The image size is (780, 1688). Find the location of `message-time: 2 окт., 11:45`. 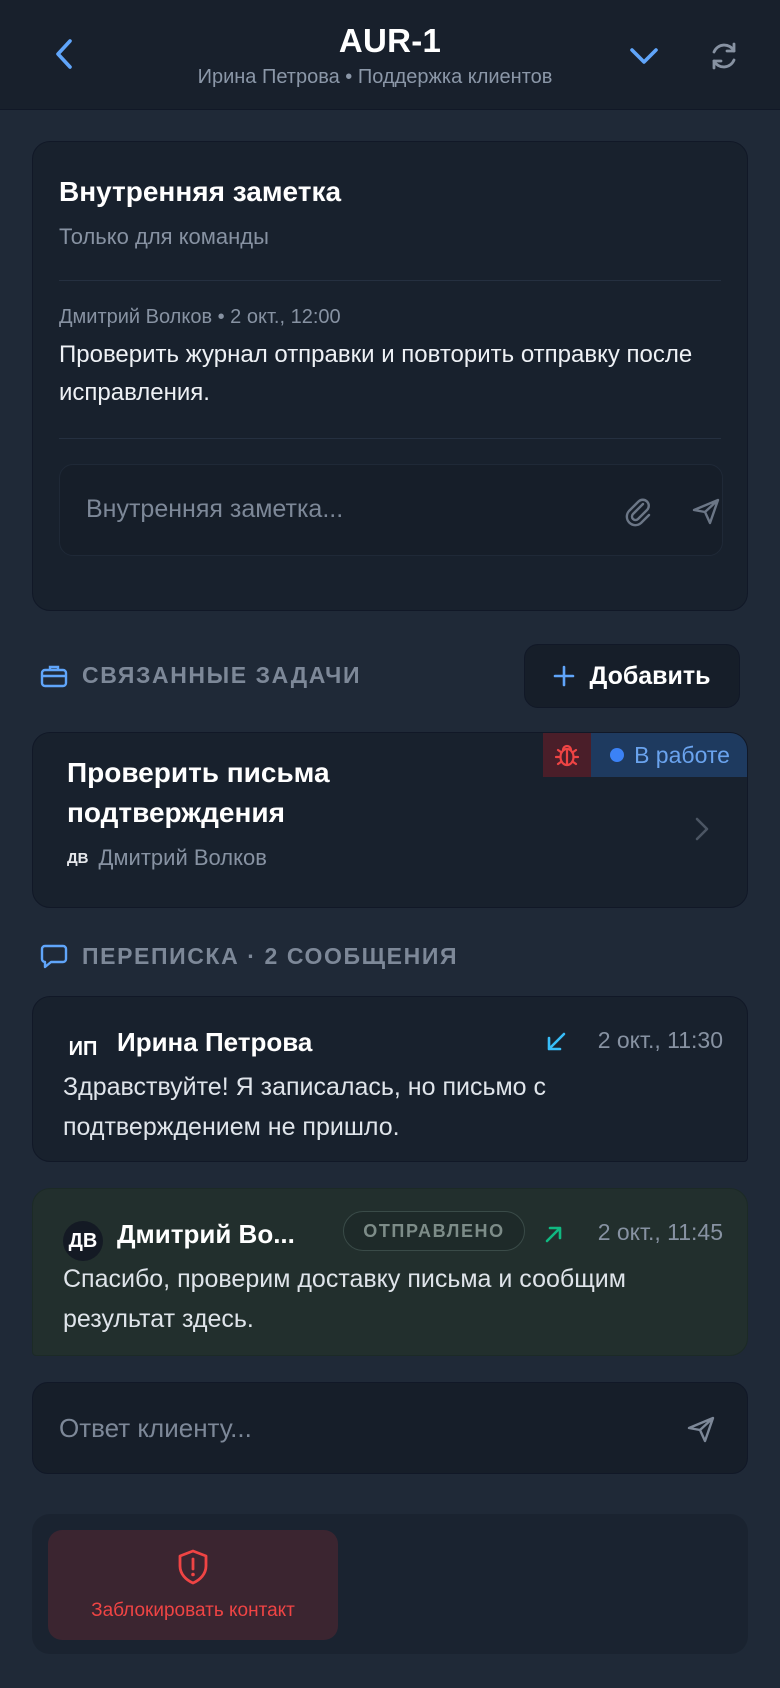

message-time: 2 окт., 11:45 is located at coordinates (660, 1232).